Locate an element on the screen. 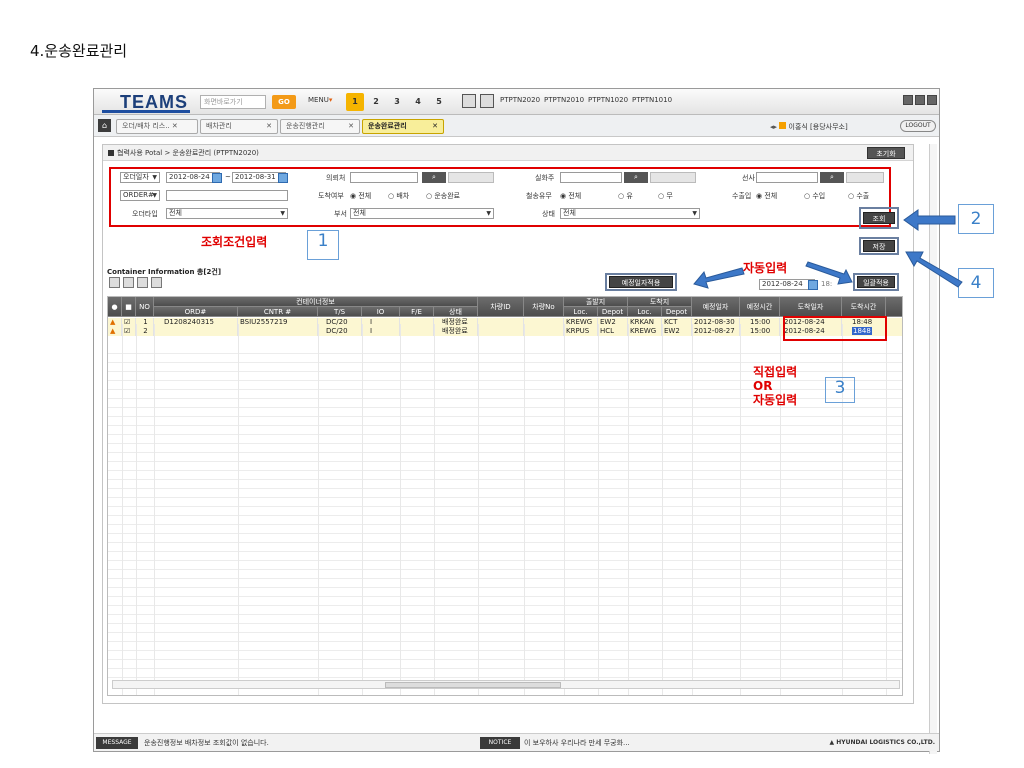  arrow-auto-right is located at coordinates (829, 273).